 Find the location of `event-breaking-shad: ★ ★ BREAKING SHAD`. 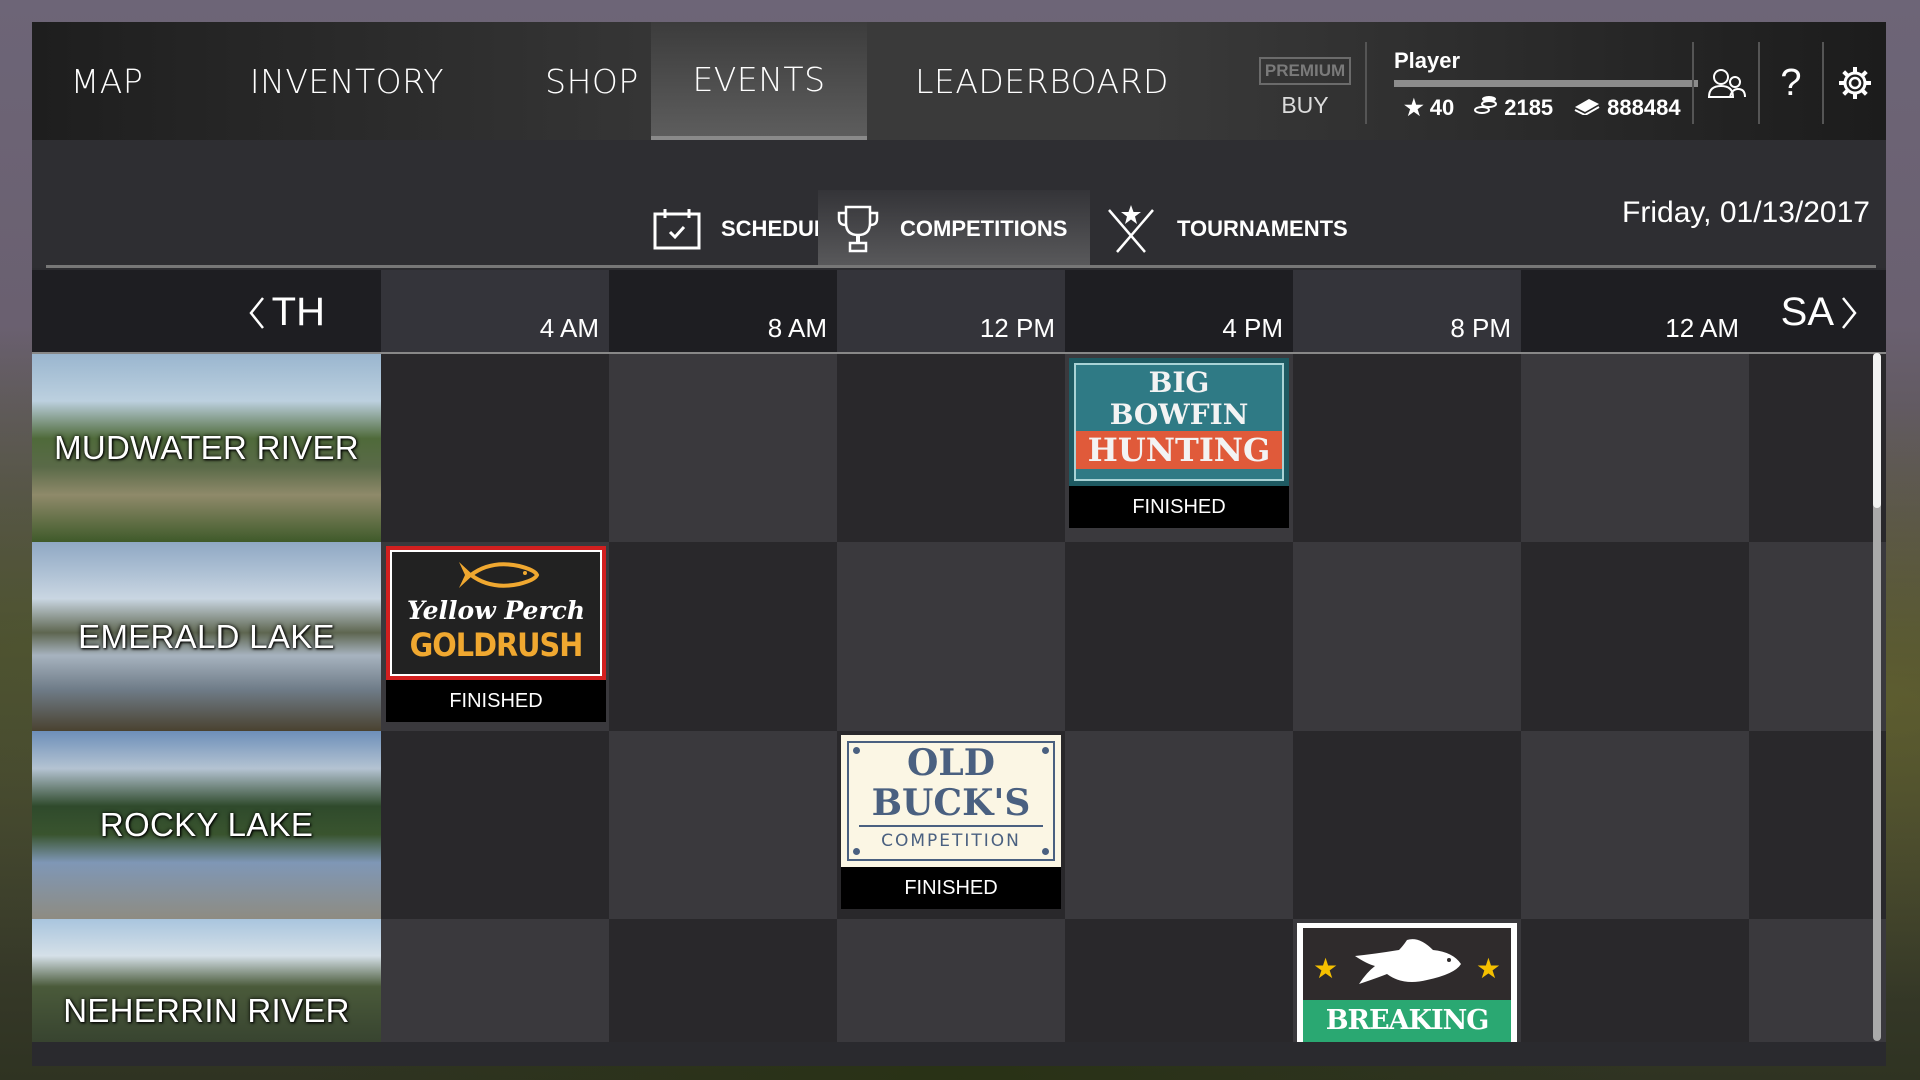

event-breaking-shad: ★ ★ BREAKING SHAD is located at coordinates (1407, 982).